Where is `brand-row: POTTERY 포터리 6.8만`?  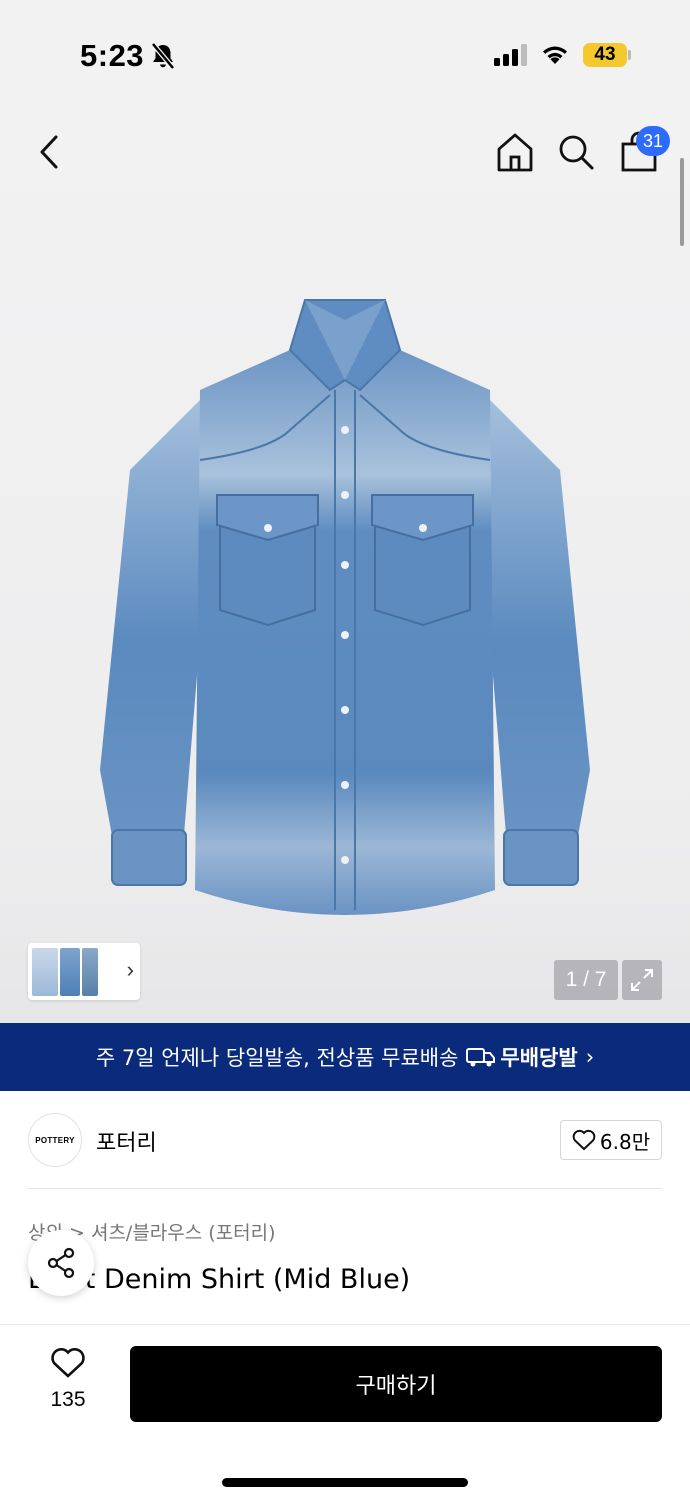
brand-row: POTTERY 포터리 6.8만 is located at coordinates (345, 1140).